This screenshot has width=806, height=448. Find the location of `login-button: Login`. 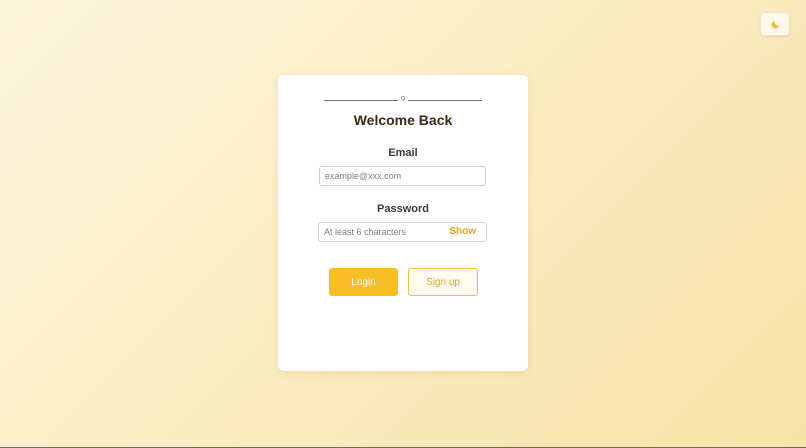

login-button: Login is located at coordinates (363, 282).